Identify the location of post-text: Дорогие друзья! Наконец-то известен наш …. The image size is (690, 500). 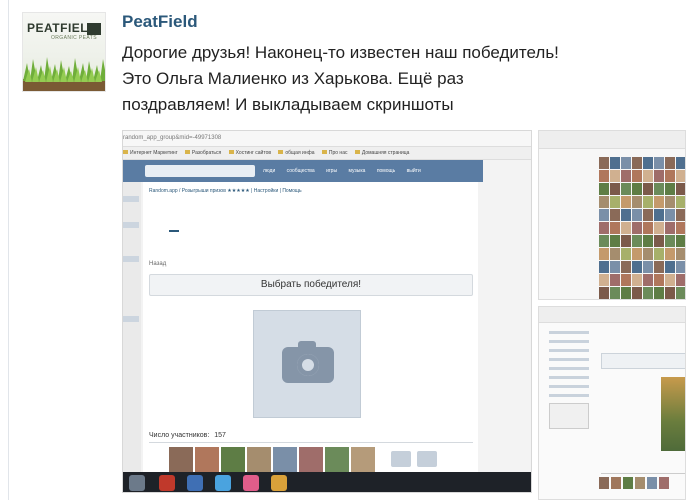
(392, 79).